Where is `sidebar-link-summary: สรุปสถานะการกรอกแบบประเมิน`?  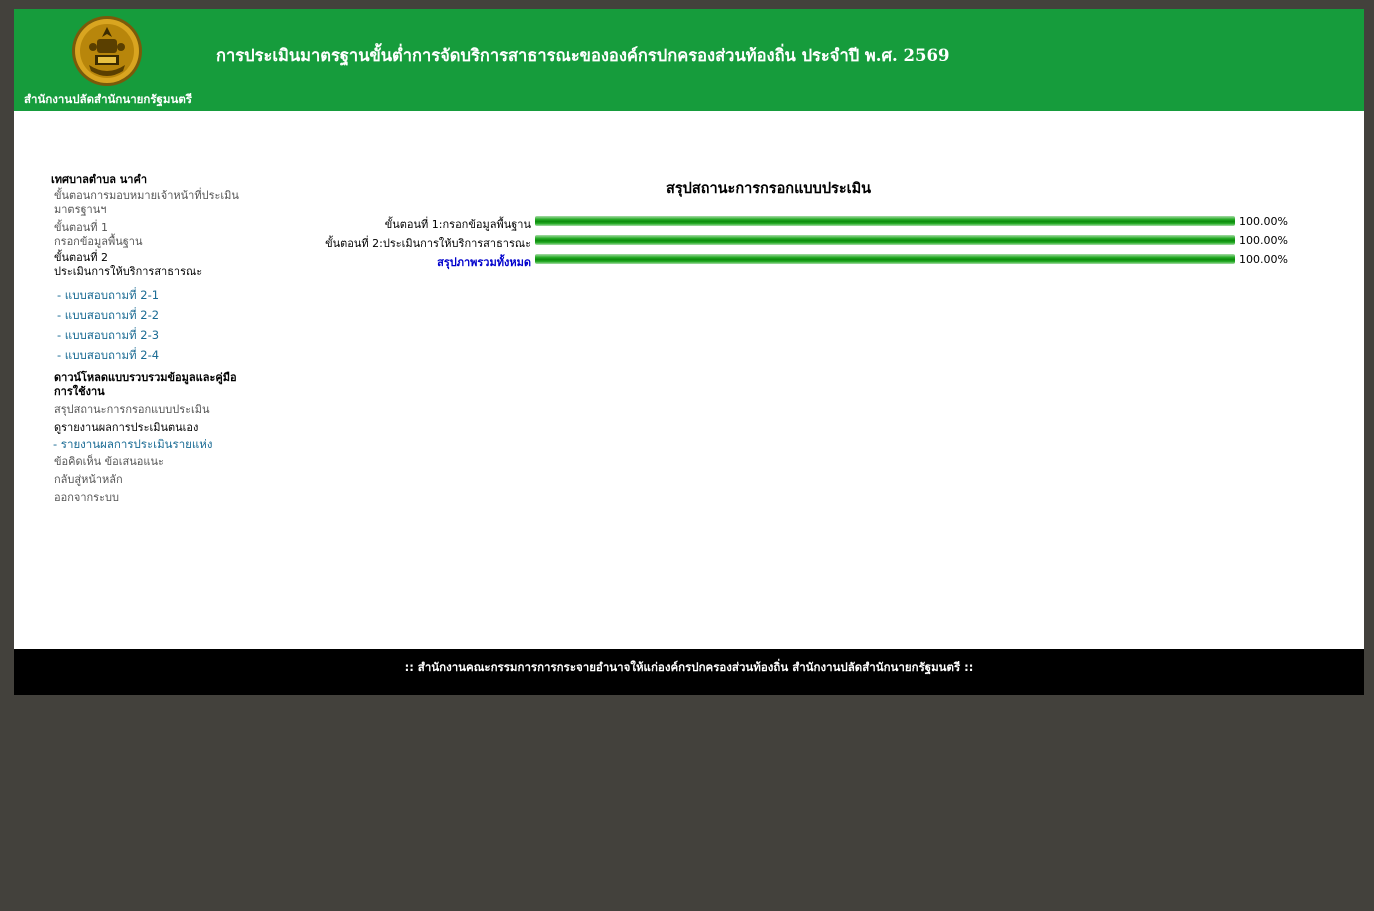 sidebar-link-summary: สรุปสถานะการกรอกแบบประเมิน is located at coordinates (152, 410).